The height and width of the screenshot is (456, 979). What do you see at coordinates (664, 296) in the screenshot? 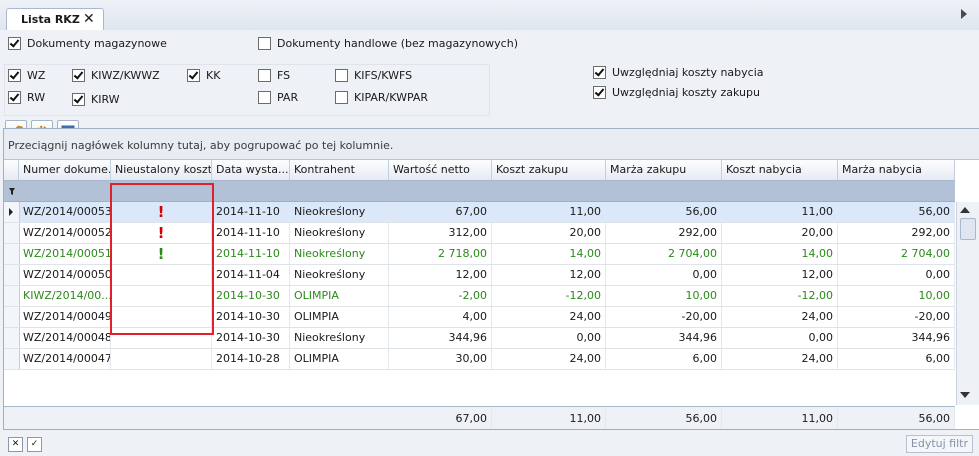
I see `cell-marza-zakupu: 10,00` at bounding box center [664, 296].